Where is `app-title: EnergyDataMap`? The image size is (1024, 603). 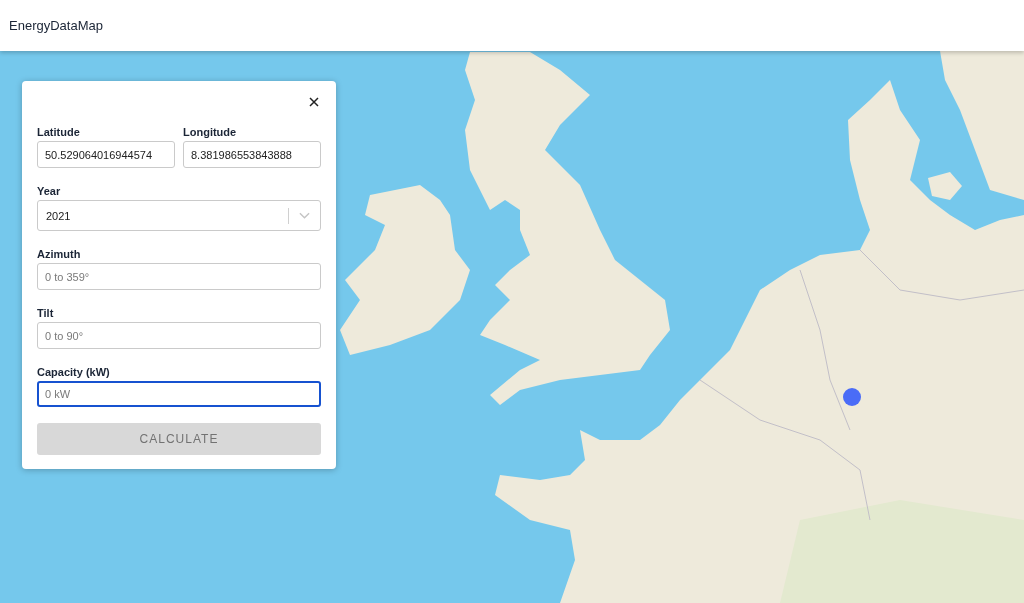
app-title: EnergyDataMap is located at coordinates (56, 25).